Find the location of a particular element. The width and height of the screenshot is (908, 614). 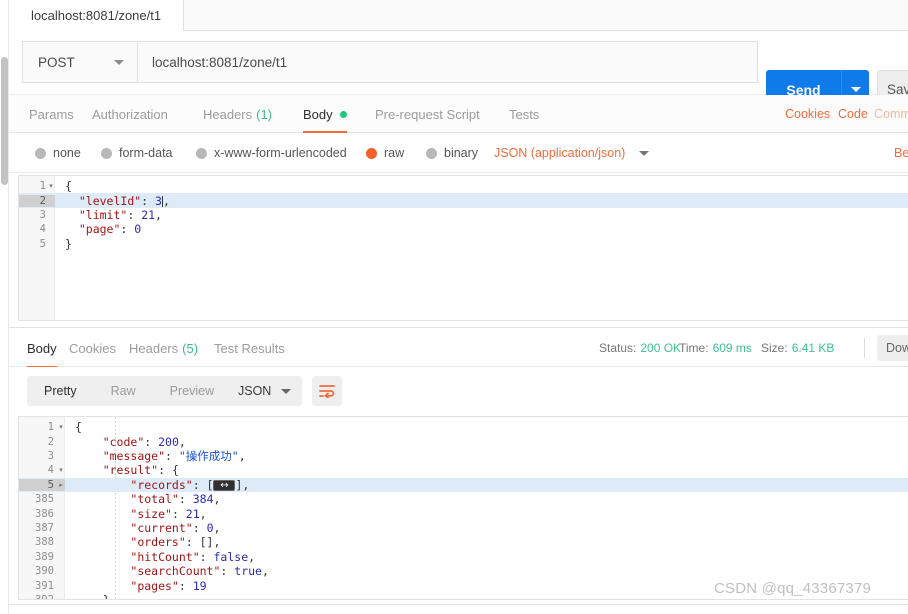

code-line: 2 "code": 200, is located at coordinates (463, 441).